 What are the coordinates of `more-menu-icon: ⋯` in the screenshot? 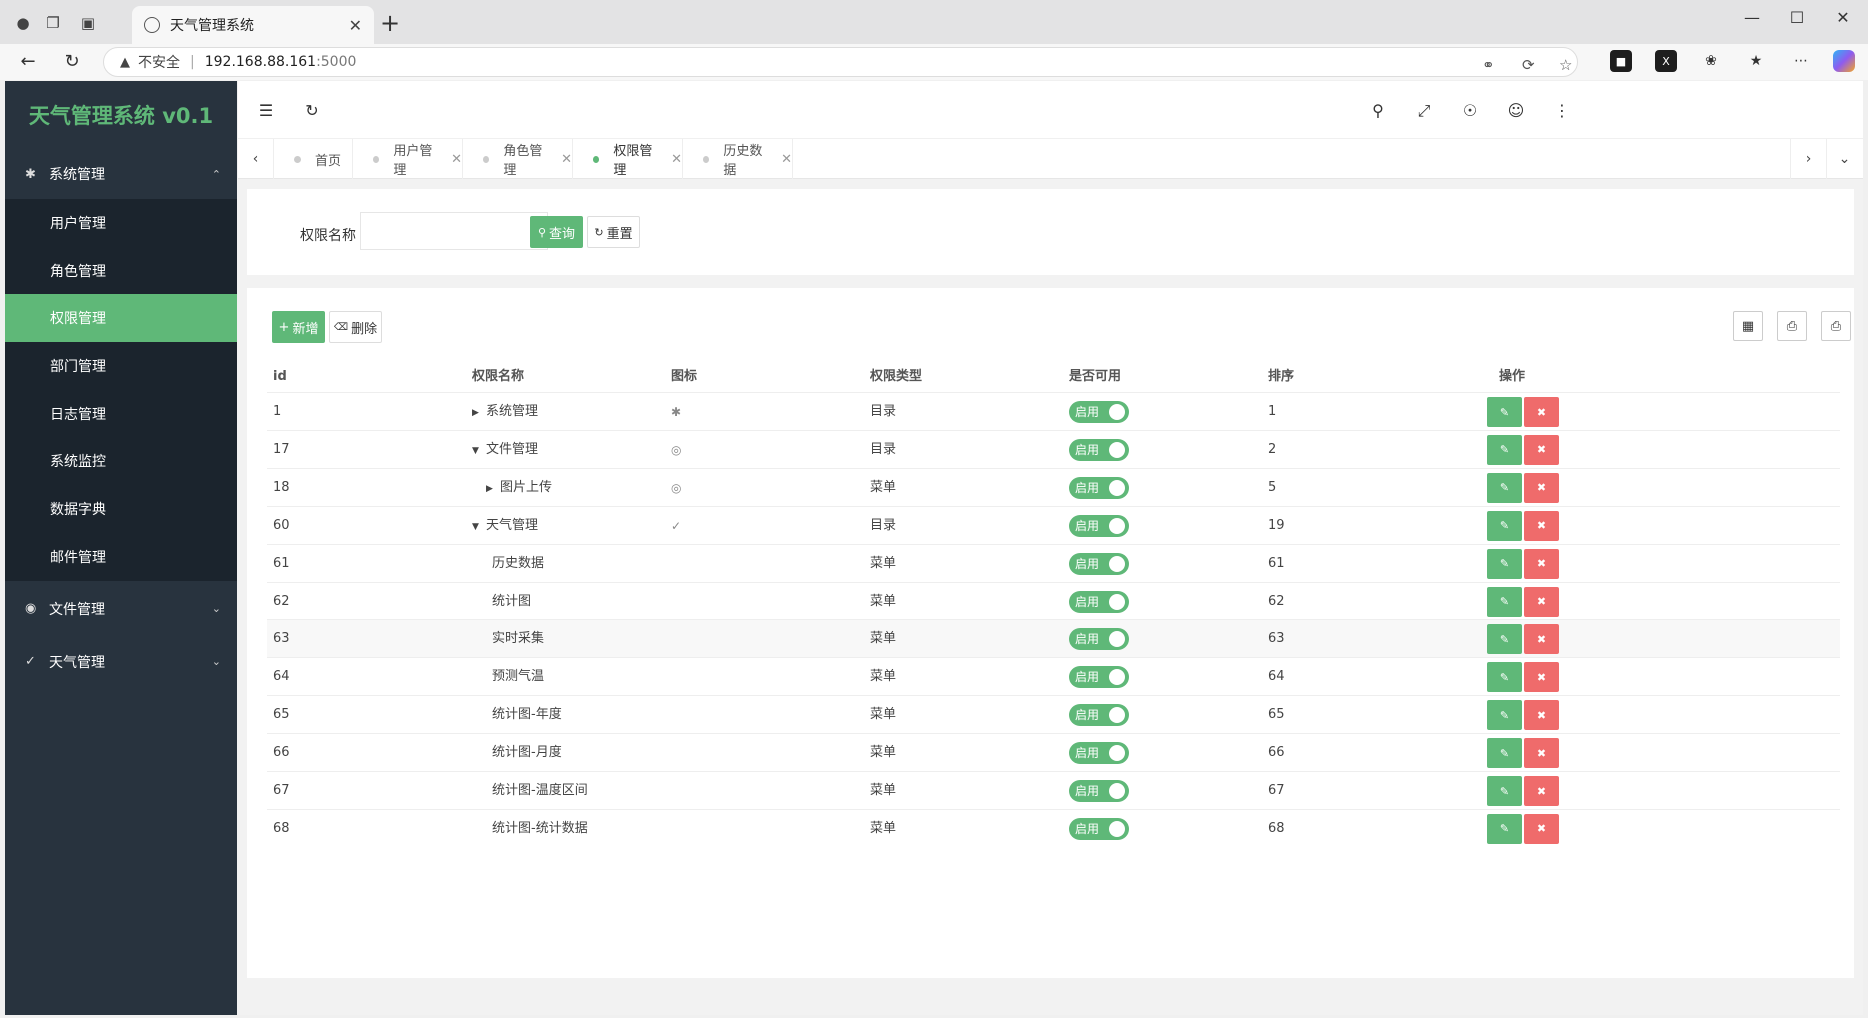 It's located at (1801, 61).